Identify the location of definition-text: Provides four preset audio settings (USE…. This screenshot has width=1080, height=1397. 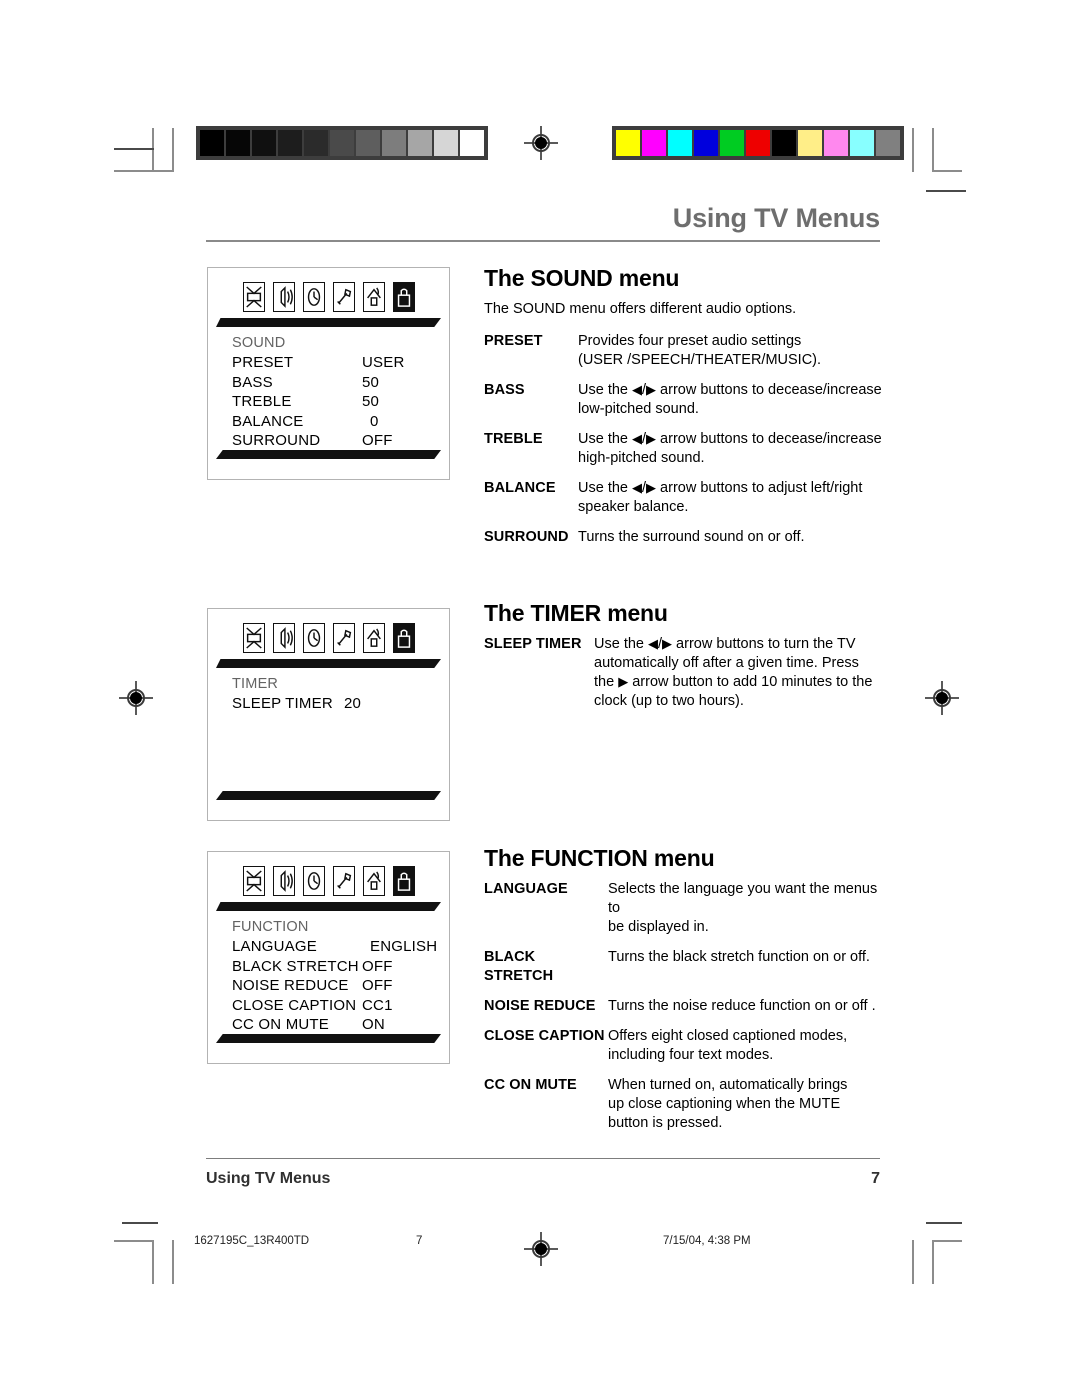
(731, 351).